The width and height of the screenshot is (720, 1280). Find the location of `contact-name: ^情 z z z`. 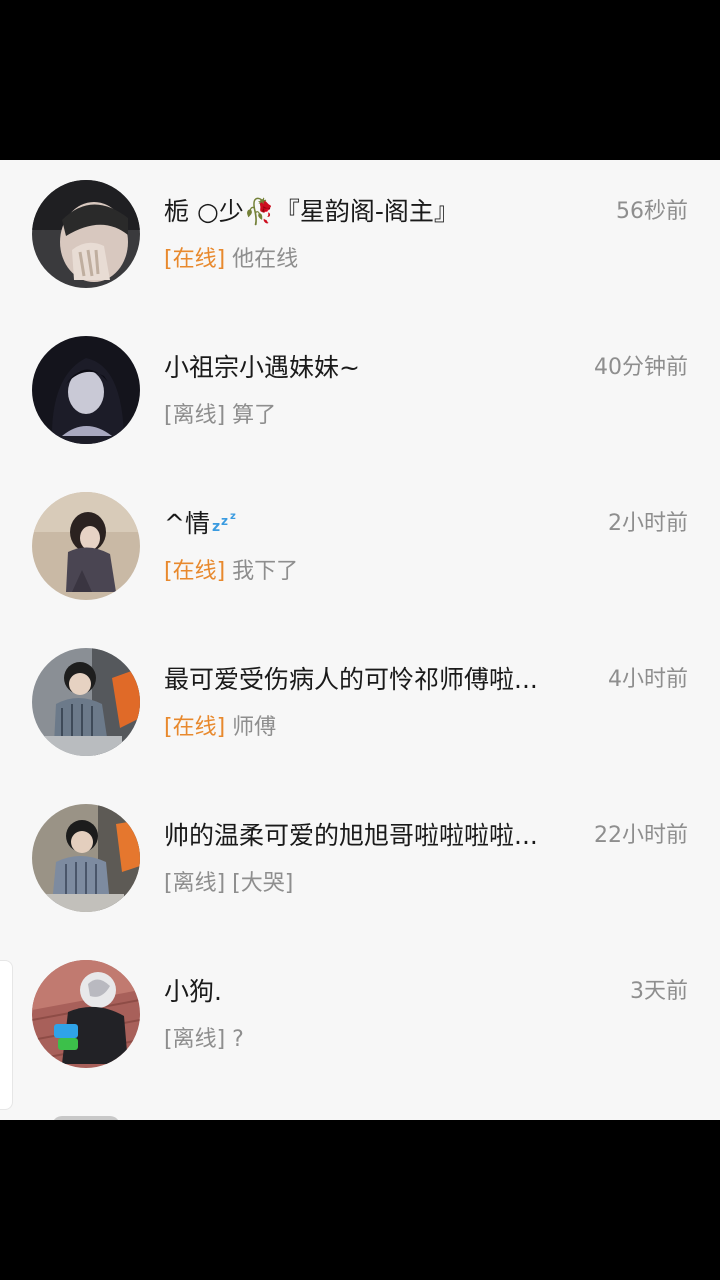

contact-name: ^情 z z z is located at coordinates (374, 524).